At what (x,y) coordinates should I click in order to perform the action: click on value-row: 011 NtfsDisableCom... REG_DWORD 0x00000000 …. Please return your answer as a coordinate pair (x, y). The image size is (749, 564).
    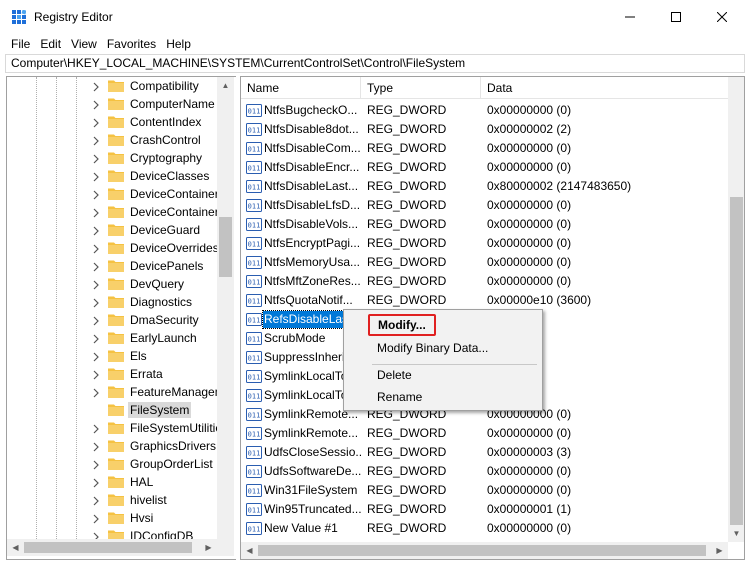
    Looking at the image, I should click on (485, 148).